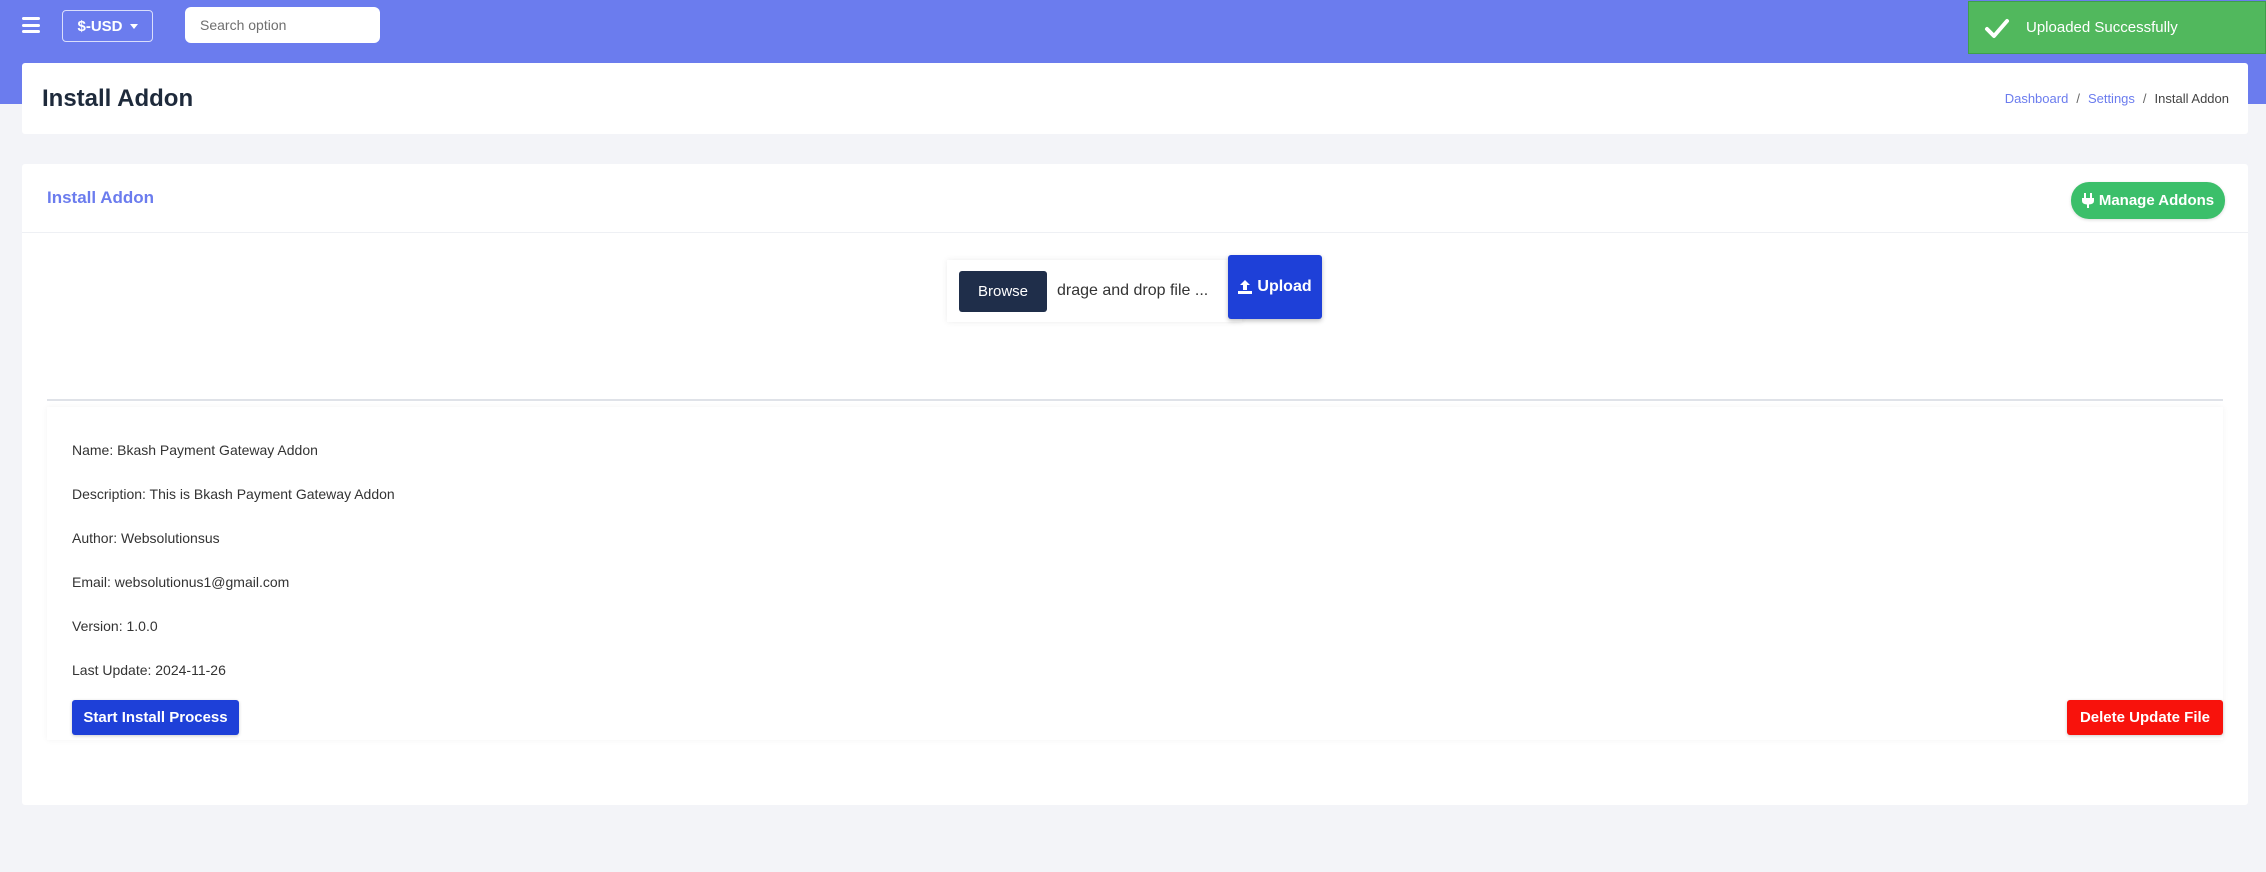  I want to click on manage-addons-button: Manage Addons, so click(2148, 200).